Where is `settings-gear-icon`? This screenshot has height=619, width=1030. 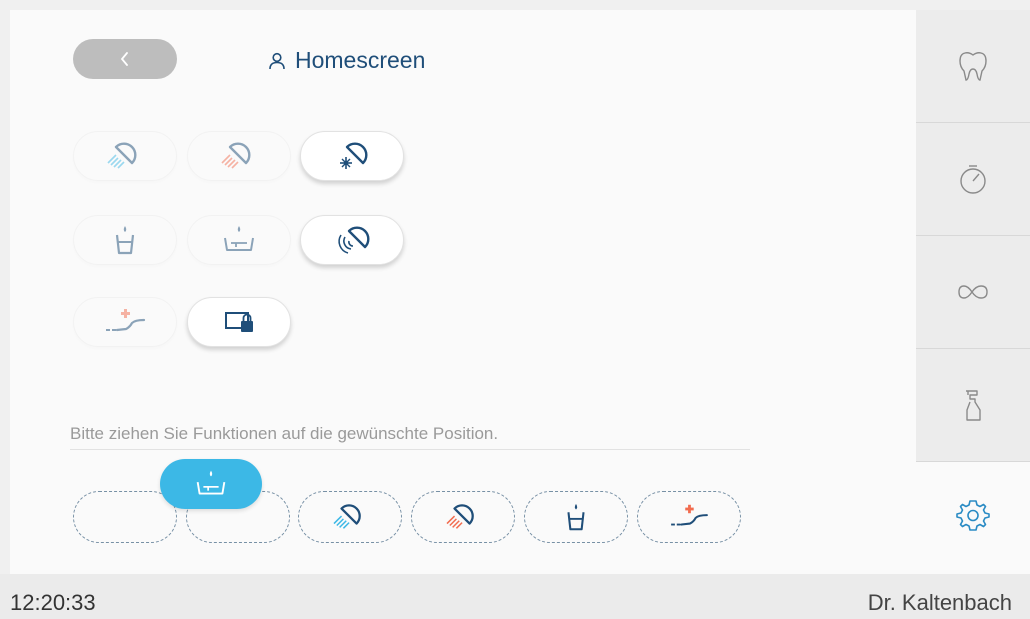
settings-gear-icon is located at coordinates (973, 515).